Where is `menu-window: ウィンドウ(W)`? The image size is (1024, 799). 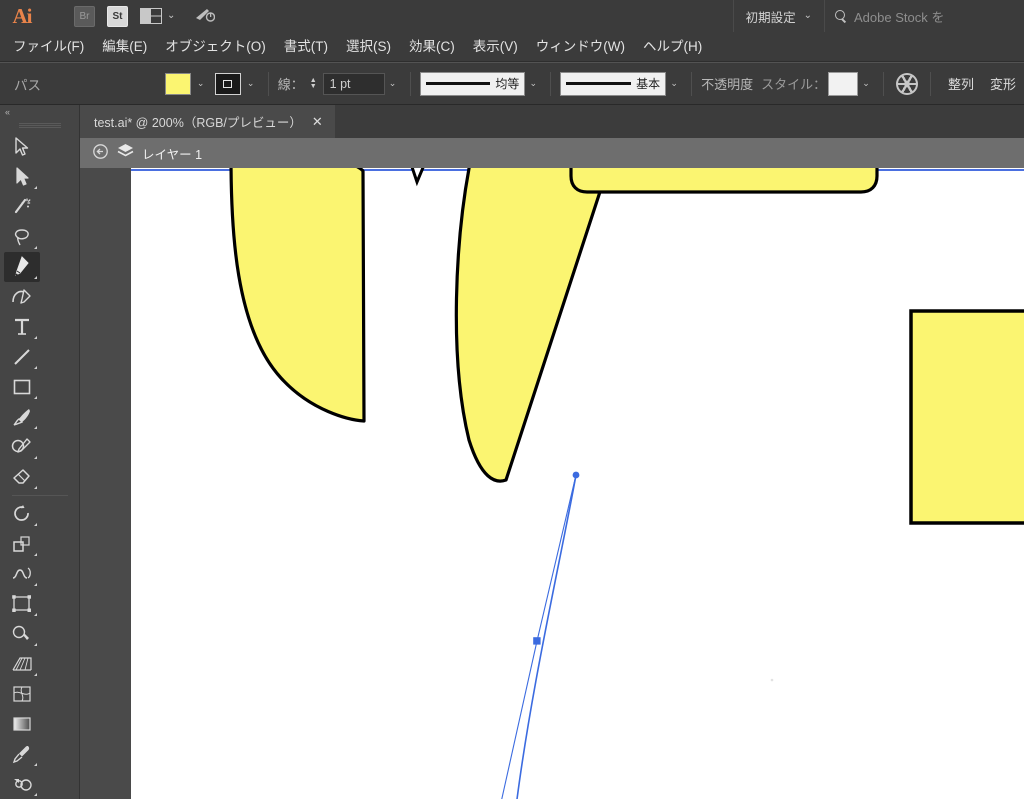
menu-window: ウィンドウ(W) is located at coordinates (580, 47).